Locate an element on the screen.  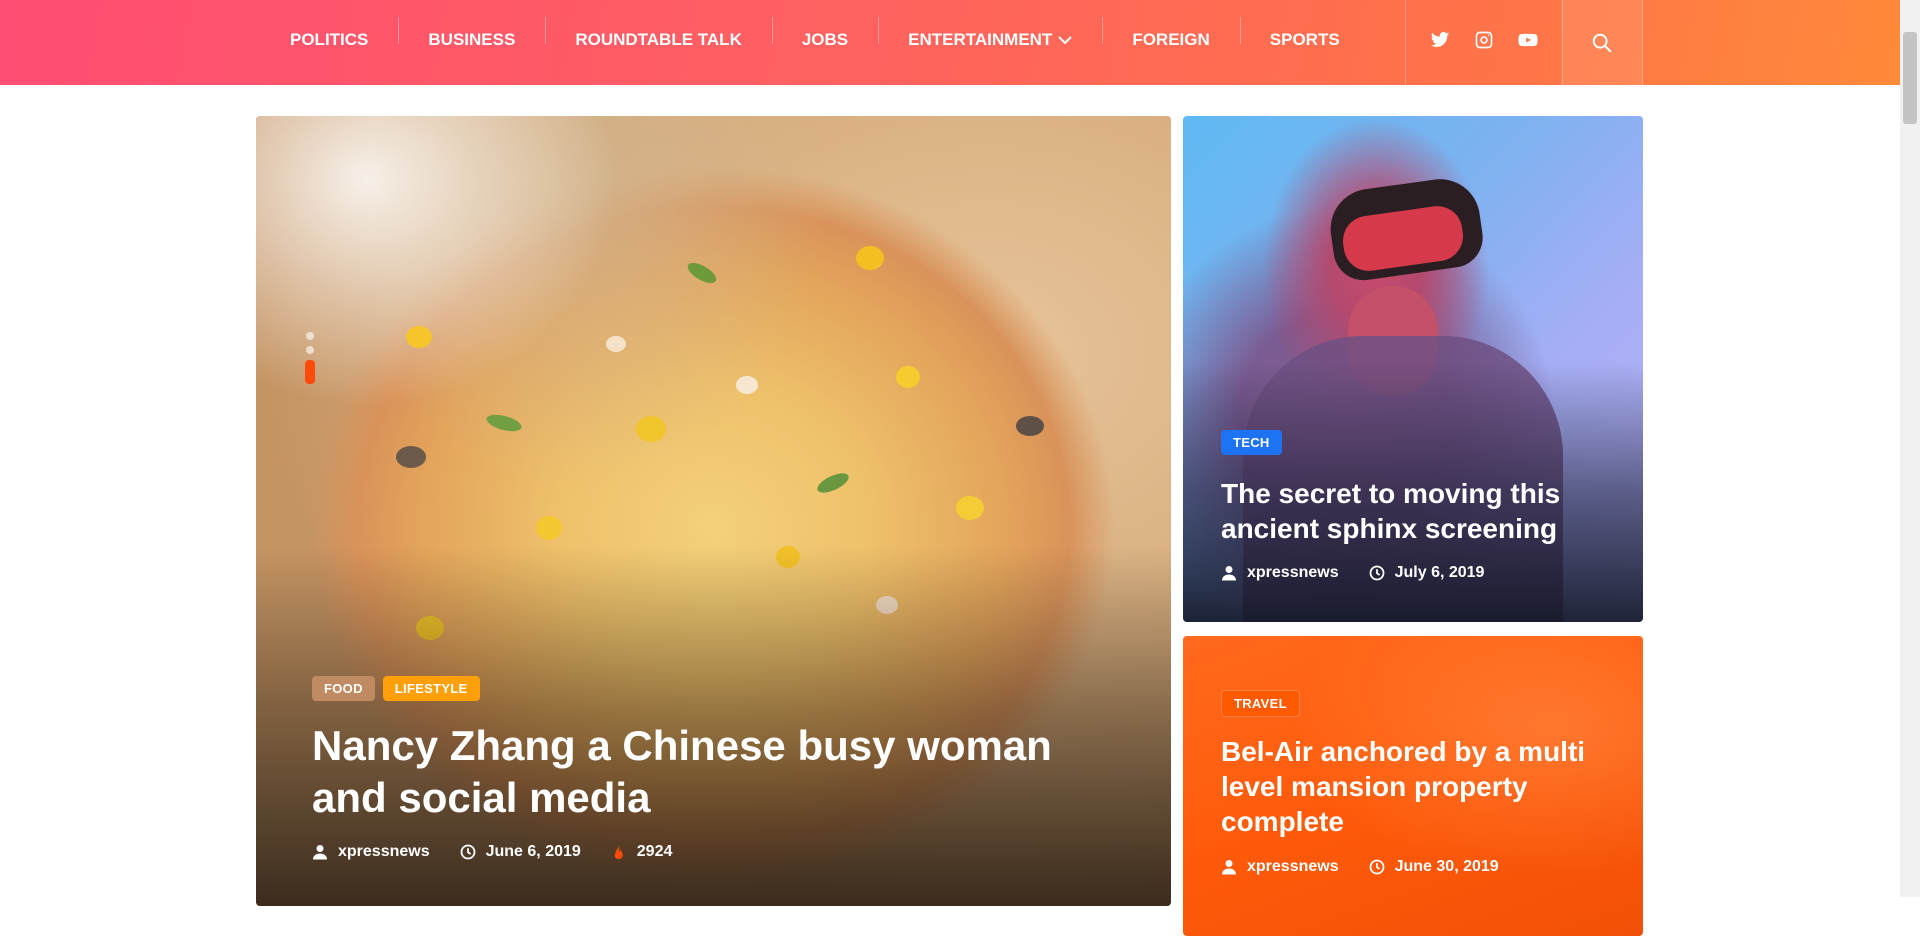
nav-item-business: BUSINESS is located at coordinates (471, 33).